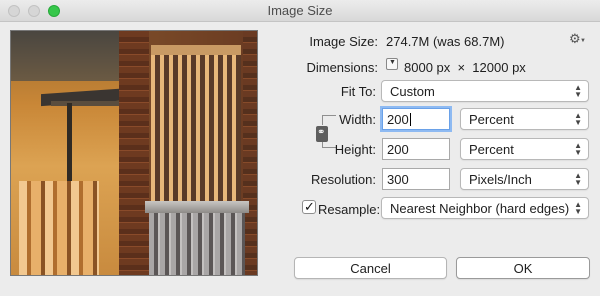  I want to click on triangle-down-icon: ▼, so click(392, 64).